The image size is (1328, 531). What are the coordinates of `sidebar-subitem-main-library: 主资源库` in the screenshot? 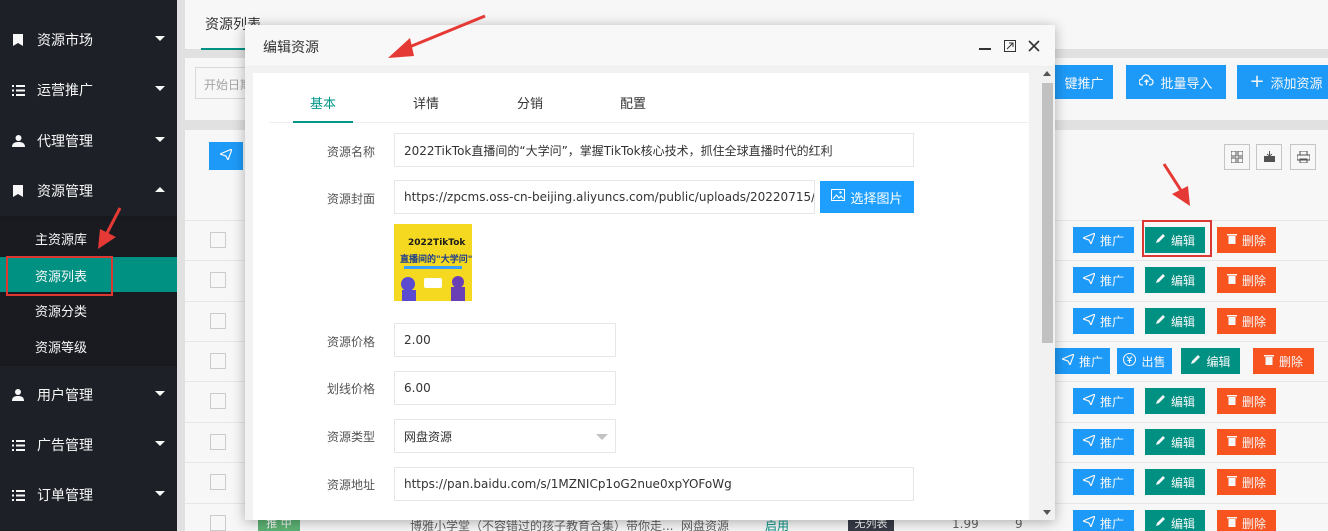 It's located at (88, 238).